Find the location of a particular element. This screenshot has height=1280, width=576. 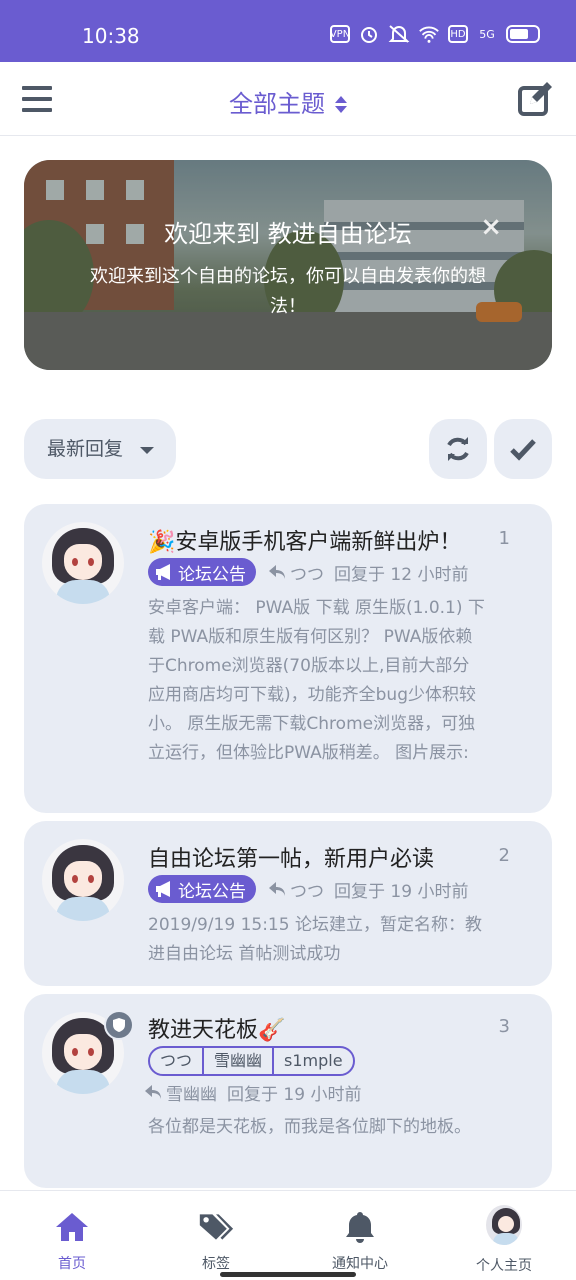

post-meta: 论坛公告 つつ 回复于 19 小时前 is located at coordinates (308, 889).